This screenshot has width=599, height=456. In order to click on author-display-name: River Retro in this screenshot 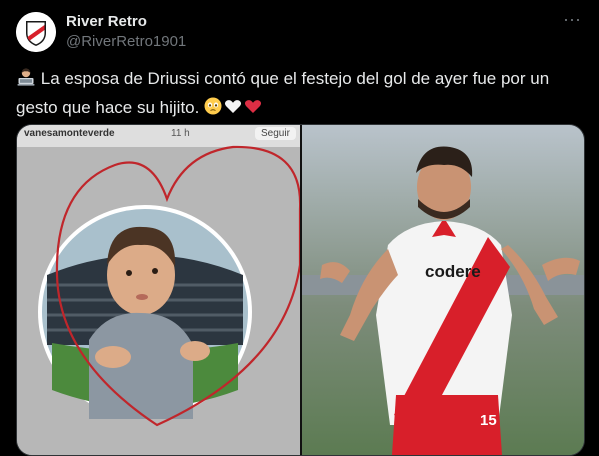, I will do `click(126, 21)`.